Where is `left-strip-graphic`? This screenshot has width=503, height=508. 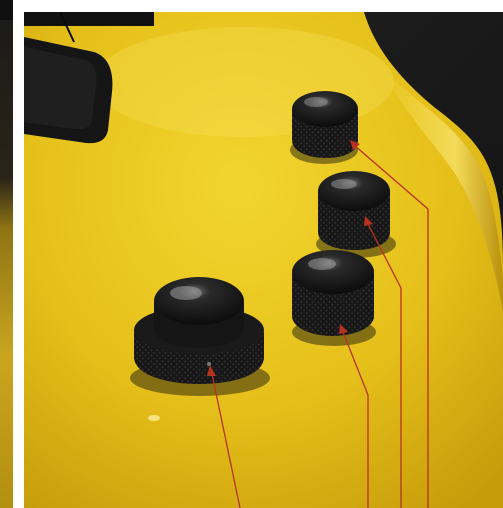
left-strip-graphic is located at coordinates (6, 254).